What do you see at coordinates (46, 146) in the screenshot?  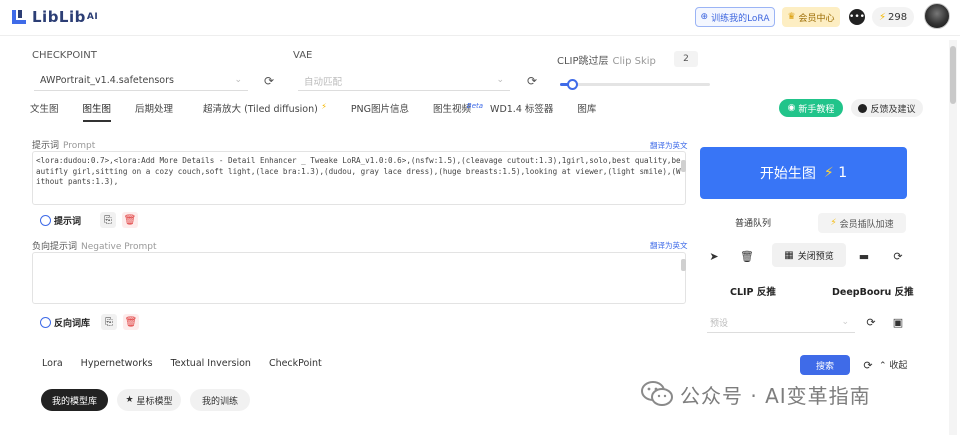 I see `prompt-label-text: 提示词` at bounding box center [46, 146].